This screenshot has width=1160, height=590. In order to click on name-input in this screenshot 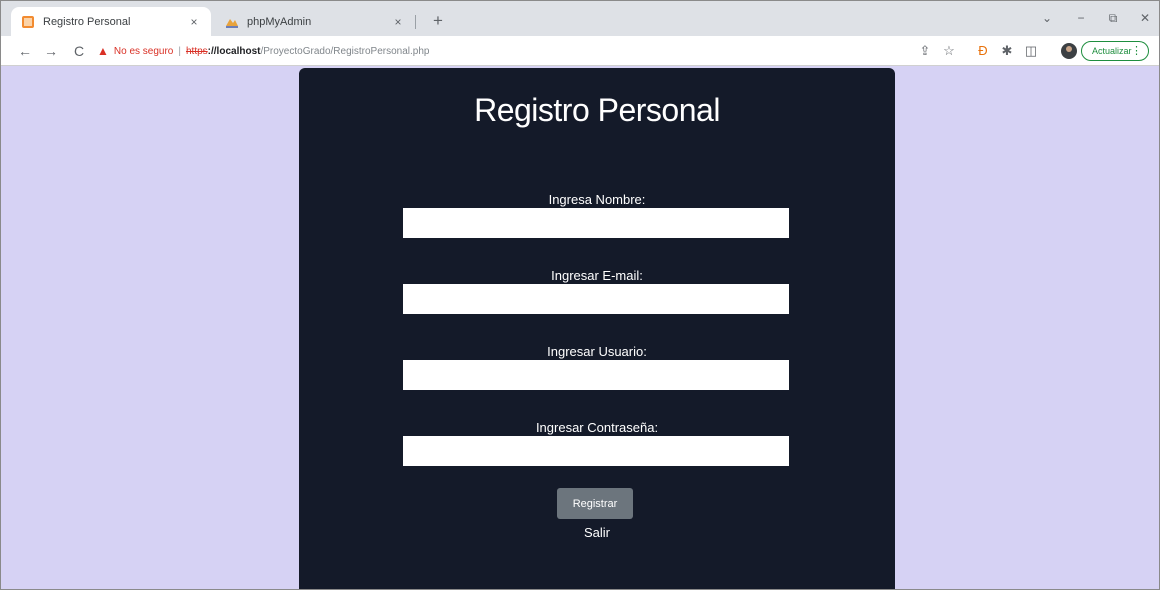, I will do `click(596, 223)`.